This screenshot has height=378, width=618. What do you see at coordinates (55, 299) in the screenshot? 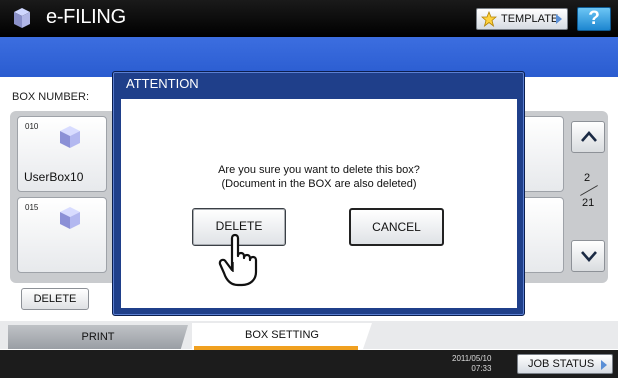
I see `delete-button: DELETE` at bounding box center [55, 299].